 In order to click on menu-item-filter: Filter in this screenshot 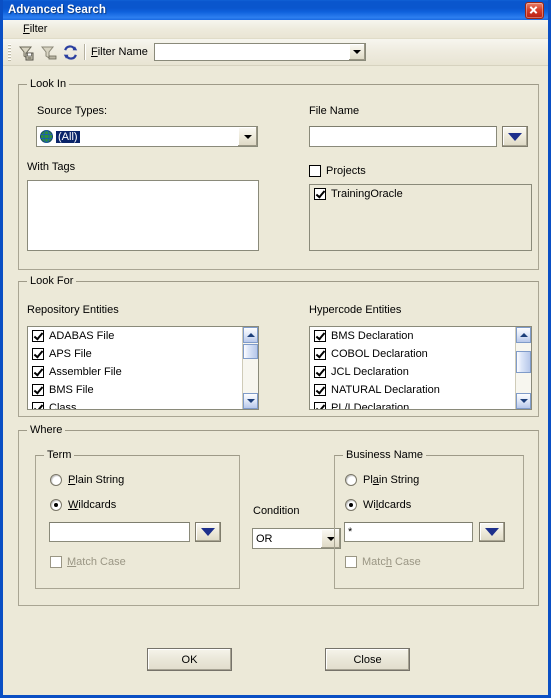, I will do `click(35, 29)`.